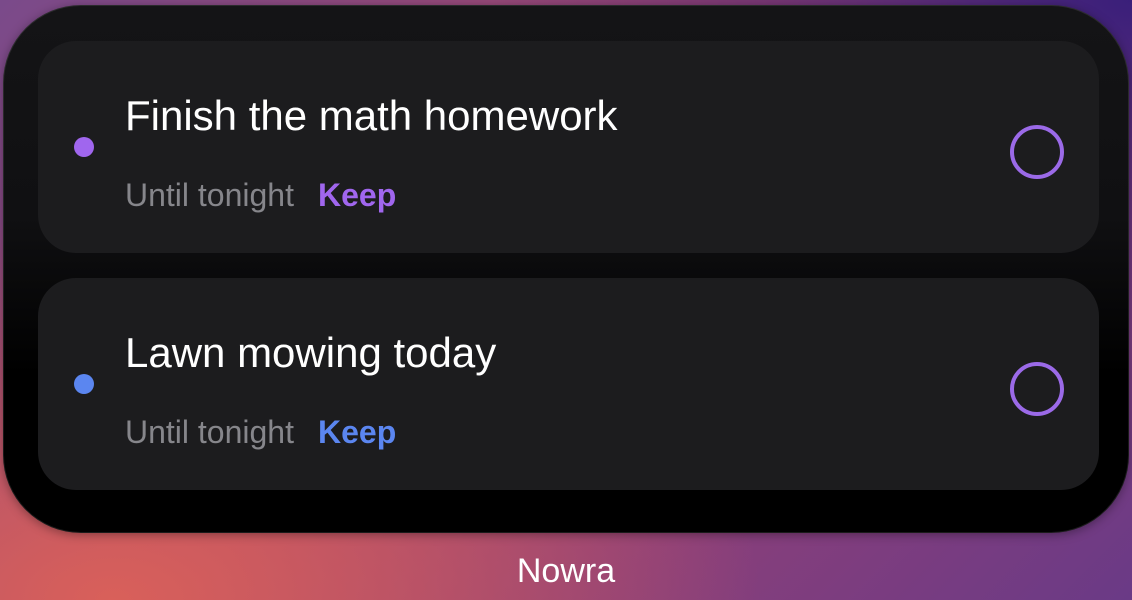 This screenshot has height=600, width=1132. Describe the element at coordinates (311, 352) in the screenshot. I see `task-title: Lawn mowing today` at that location.